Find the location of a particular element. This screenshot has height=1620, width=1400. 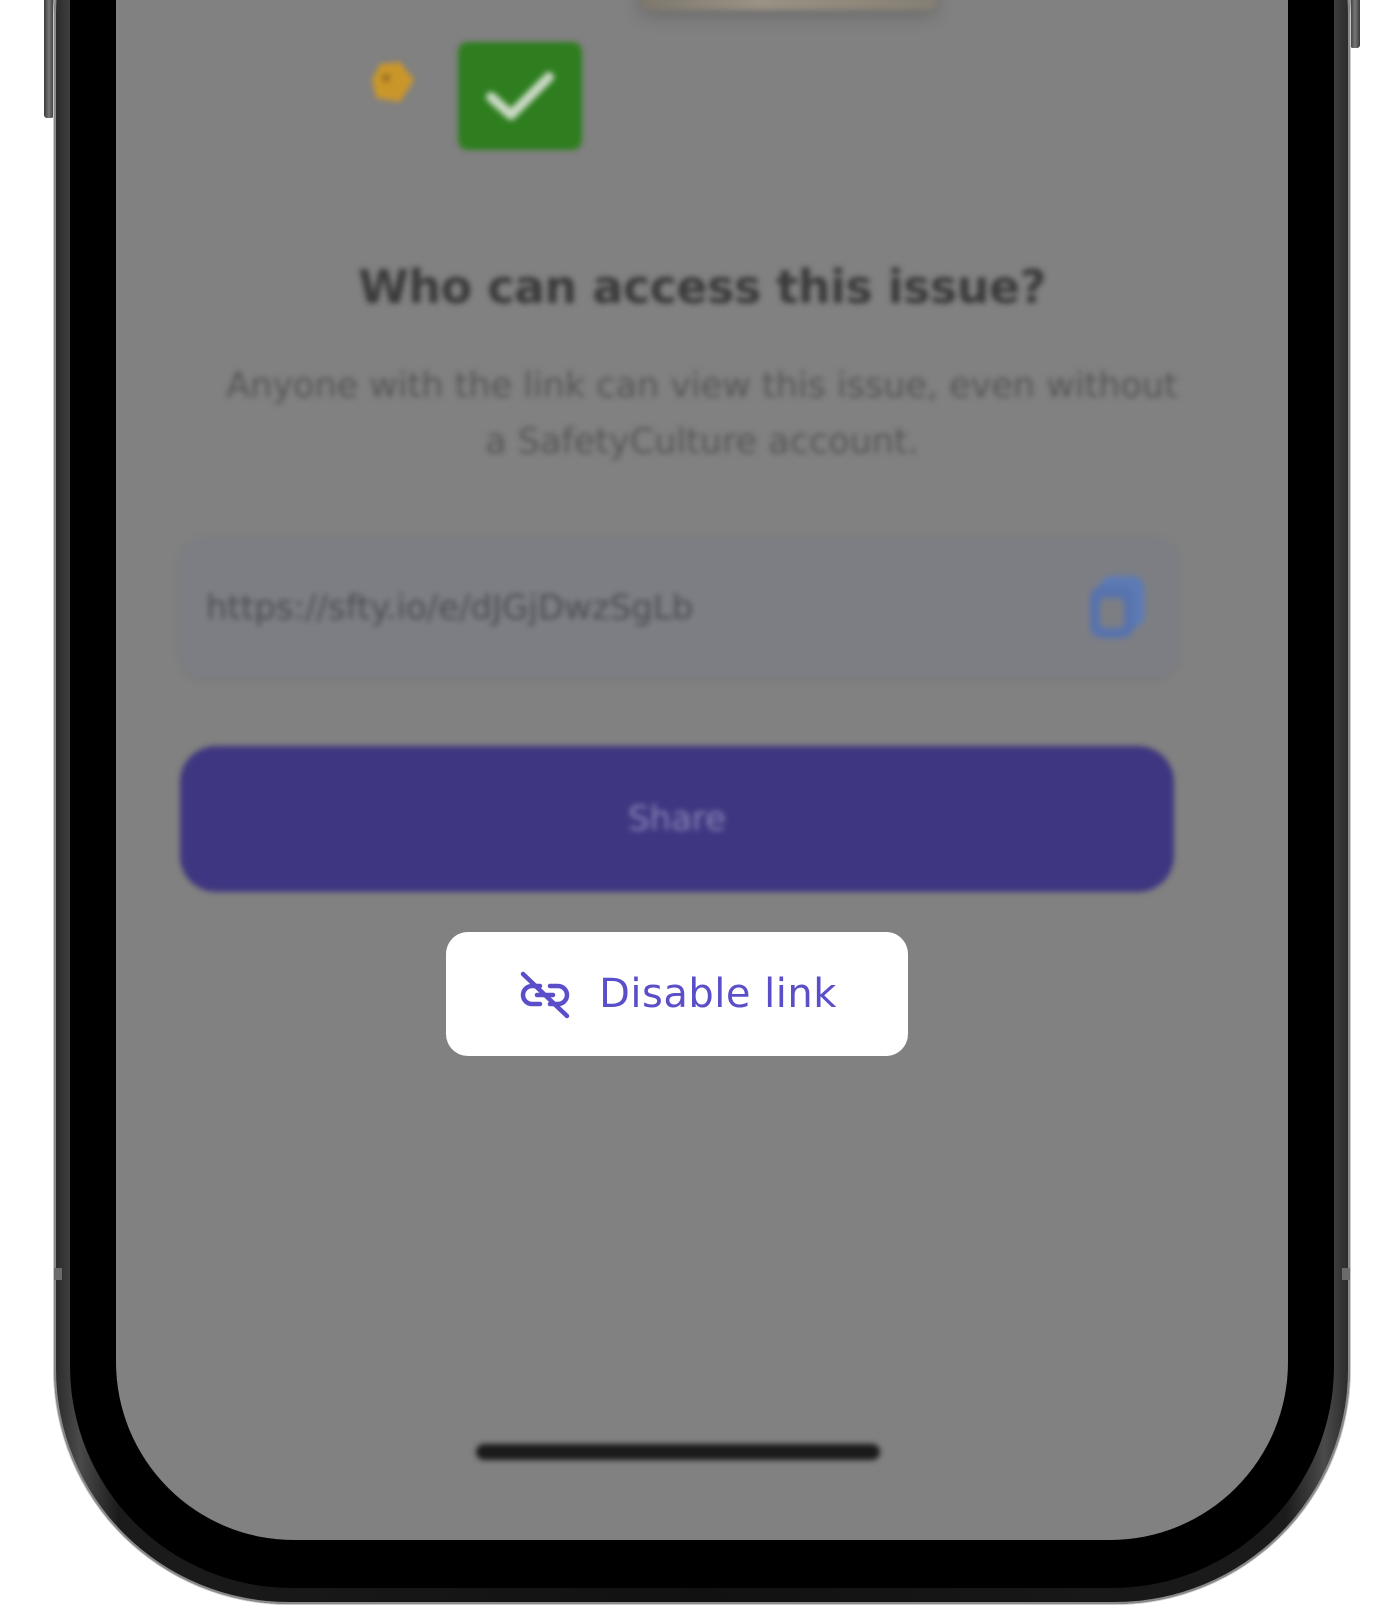

check-icon is located at coordinates (520, 96).